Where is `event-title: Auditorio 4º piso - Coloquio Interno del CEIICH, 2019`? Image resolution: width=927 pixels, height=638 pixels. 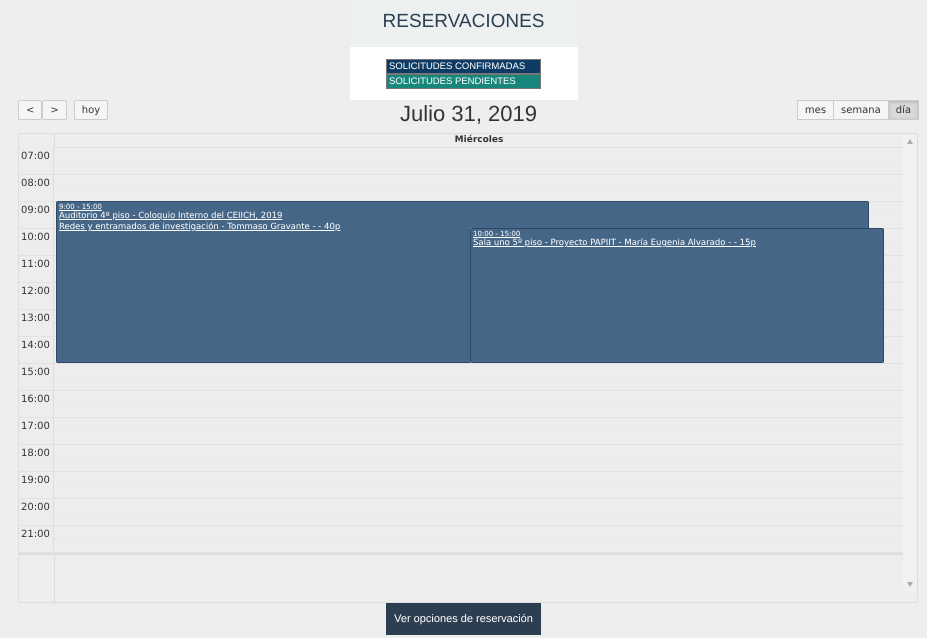 event-title: Auditorio 4º piso - Coloquio Interno del CEIICH, 2019 is located at coordinates (171, 216).